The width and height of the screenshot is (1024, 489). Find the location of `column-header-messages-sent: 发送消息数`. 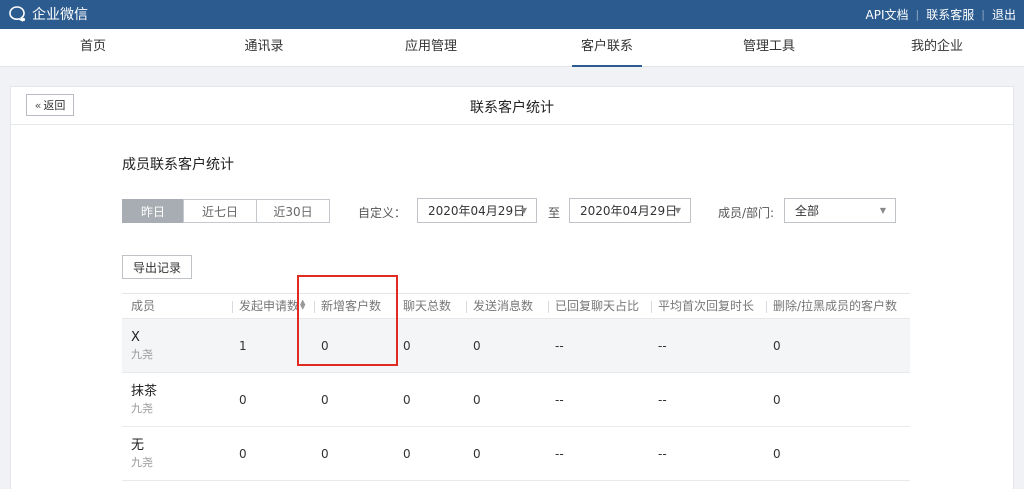

column-header-messages-sent: 发送消息数 is located at coordinates (500, 307).